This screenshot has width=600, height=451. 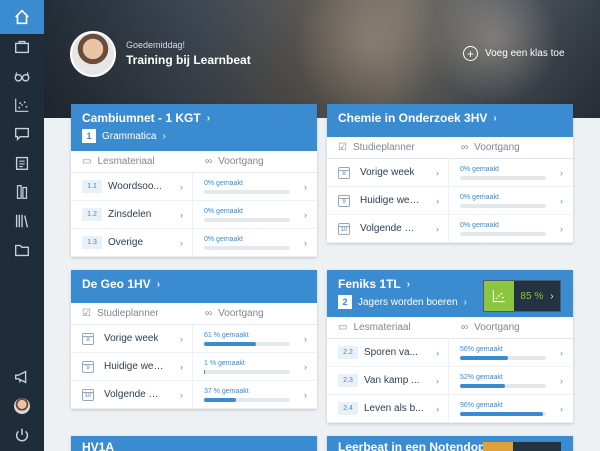 I want to click on list-item: 2.2 Sporen va... › 56% gemaakt ›, so click(x=450, y=353).